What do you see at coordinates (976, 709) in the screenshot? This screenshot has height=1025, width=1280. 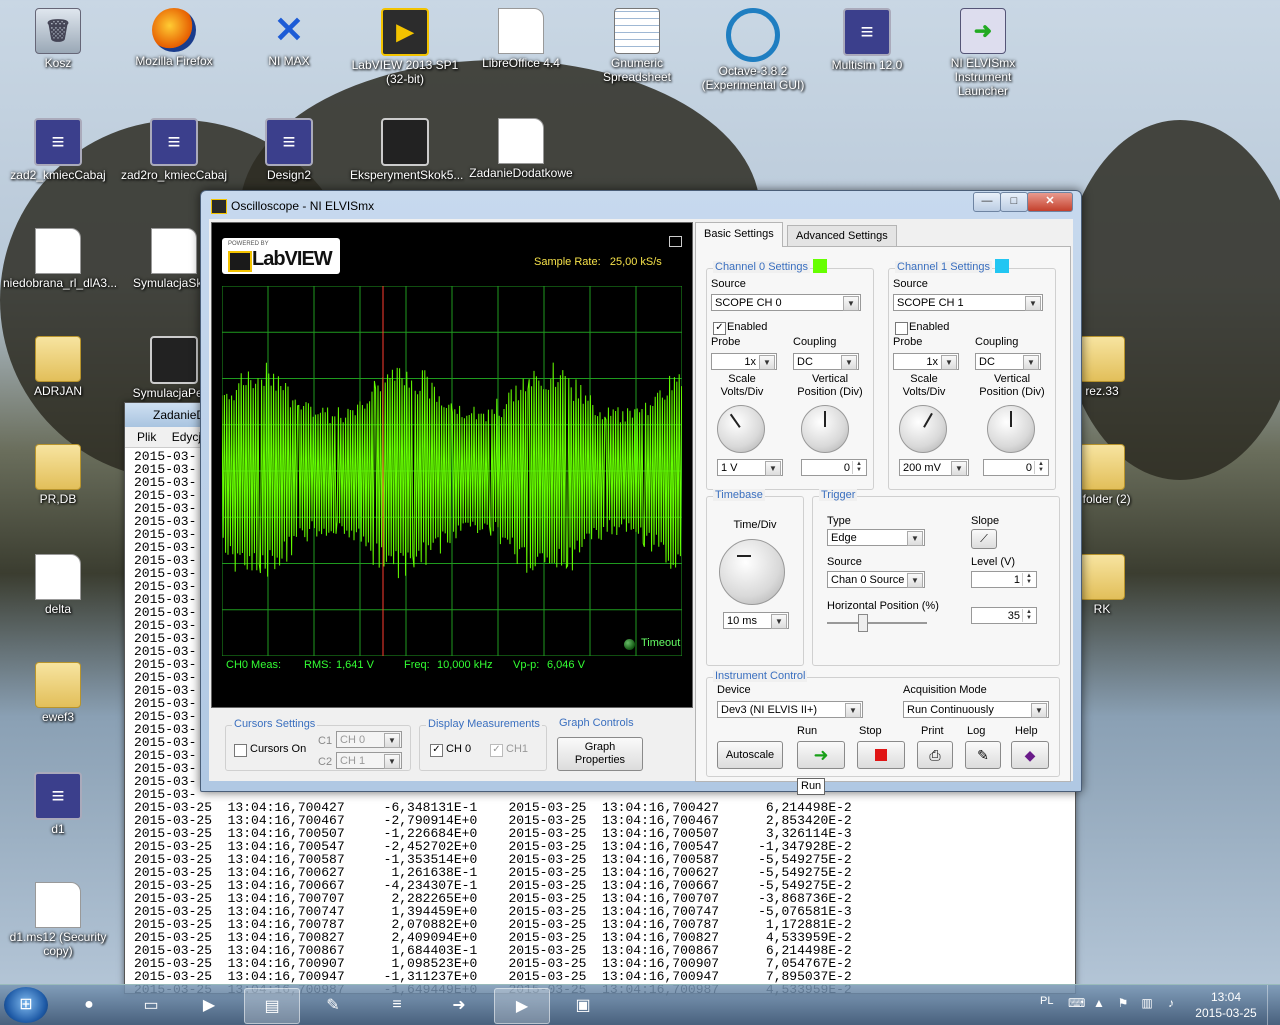 I see `acquisition-mode-select: Run Continuously ▼` at bounding box center [976, 709].